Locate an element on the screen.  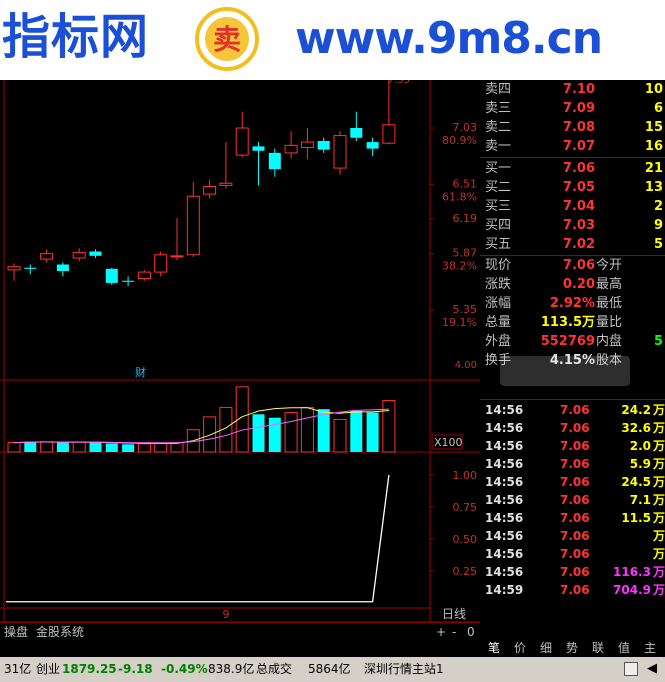
detail-tab-0: 笔 is located at coordinates (494, 648).